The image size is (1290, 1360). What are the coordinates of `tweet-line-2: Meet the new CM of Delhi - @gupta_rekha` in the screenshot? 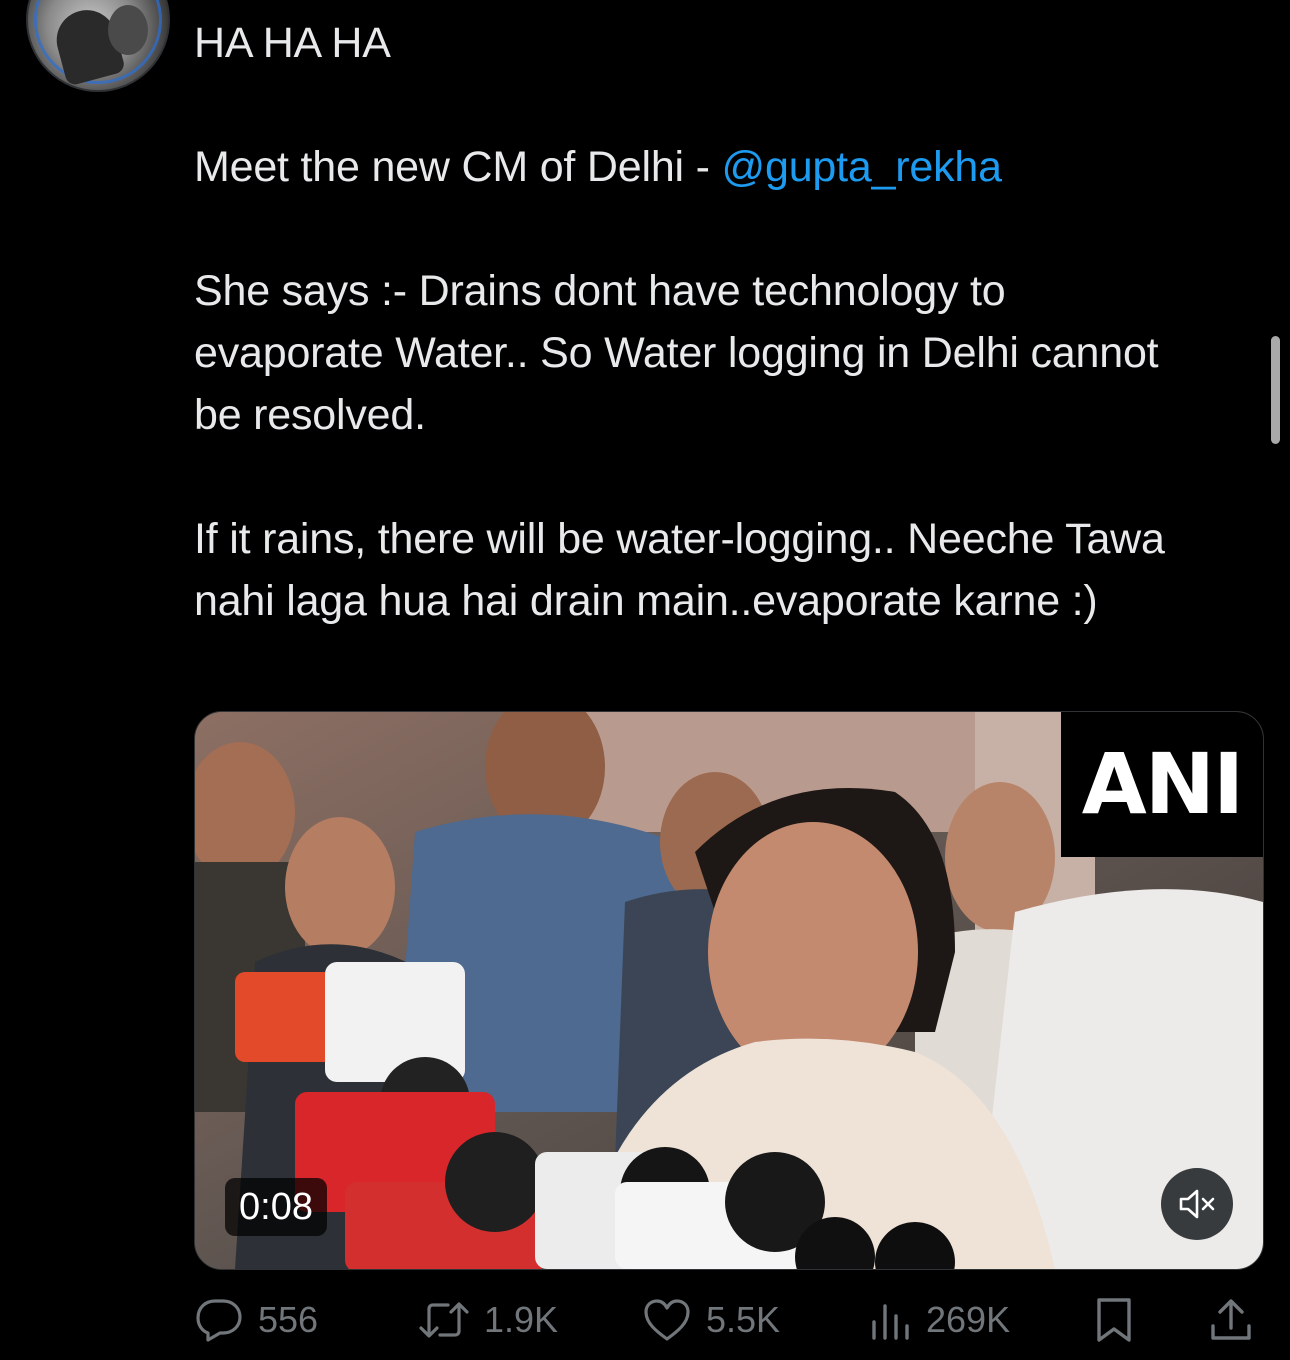 It's located at (694, 167).